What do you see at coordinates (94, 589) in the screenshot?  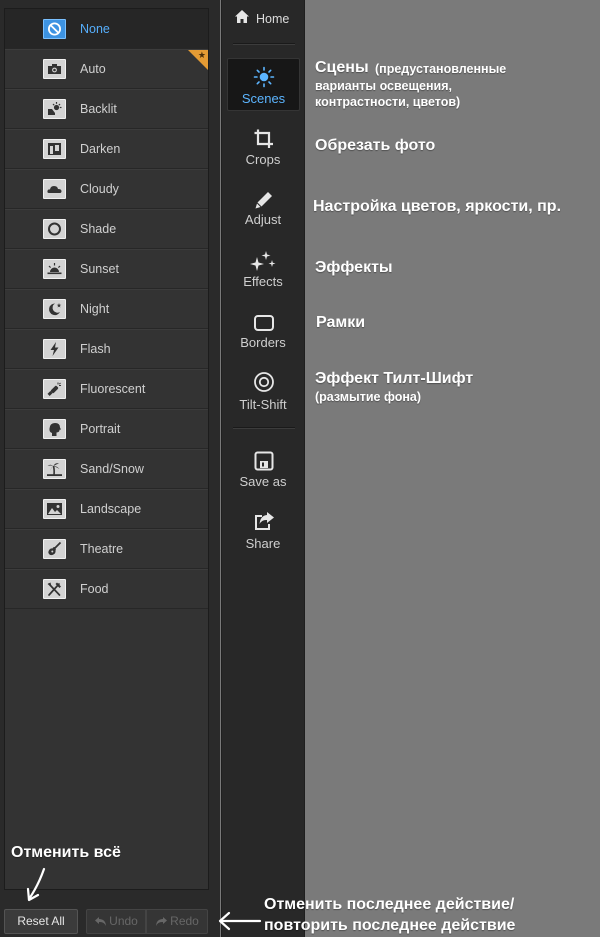 I see `scene-label: Food` at bounding box center [94, 589].